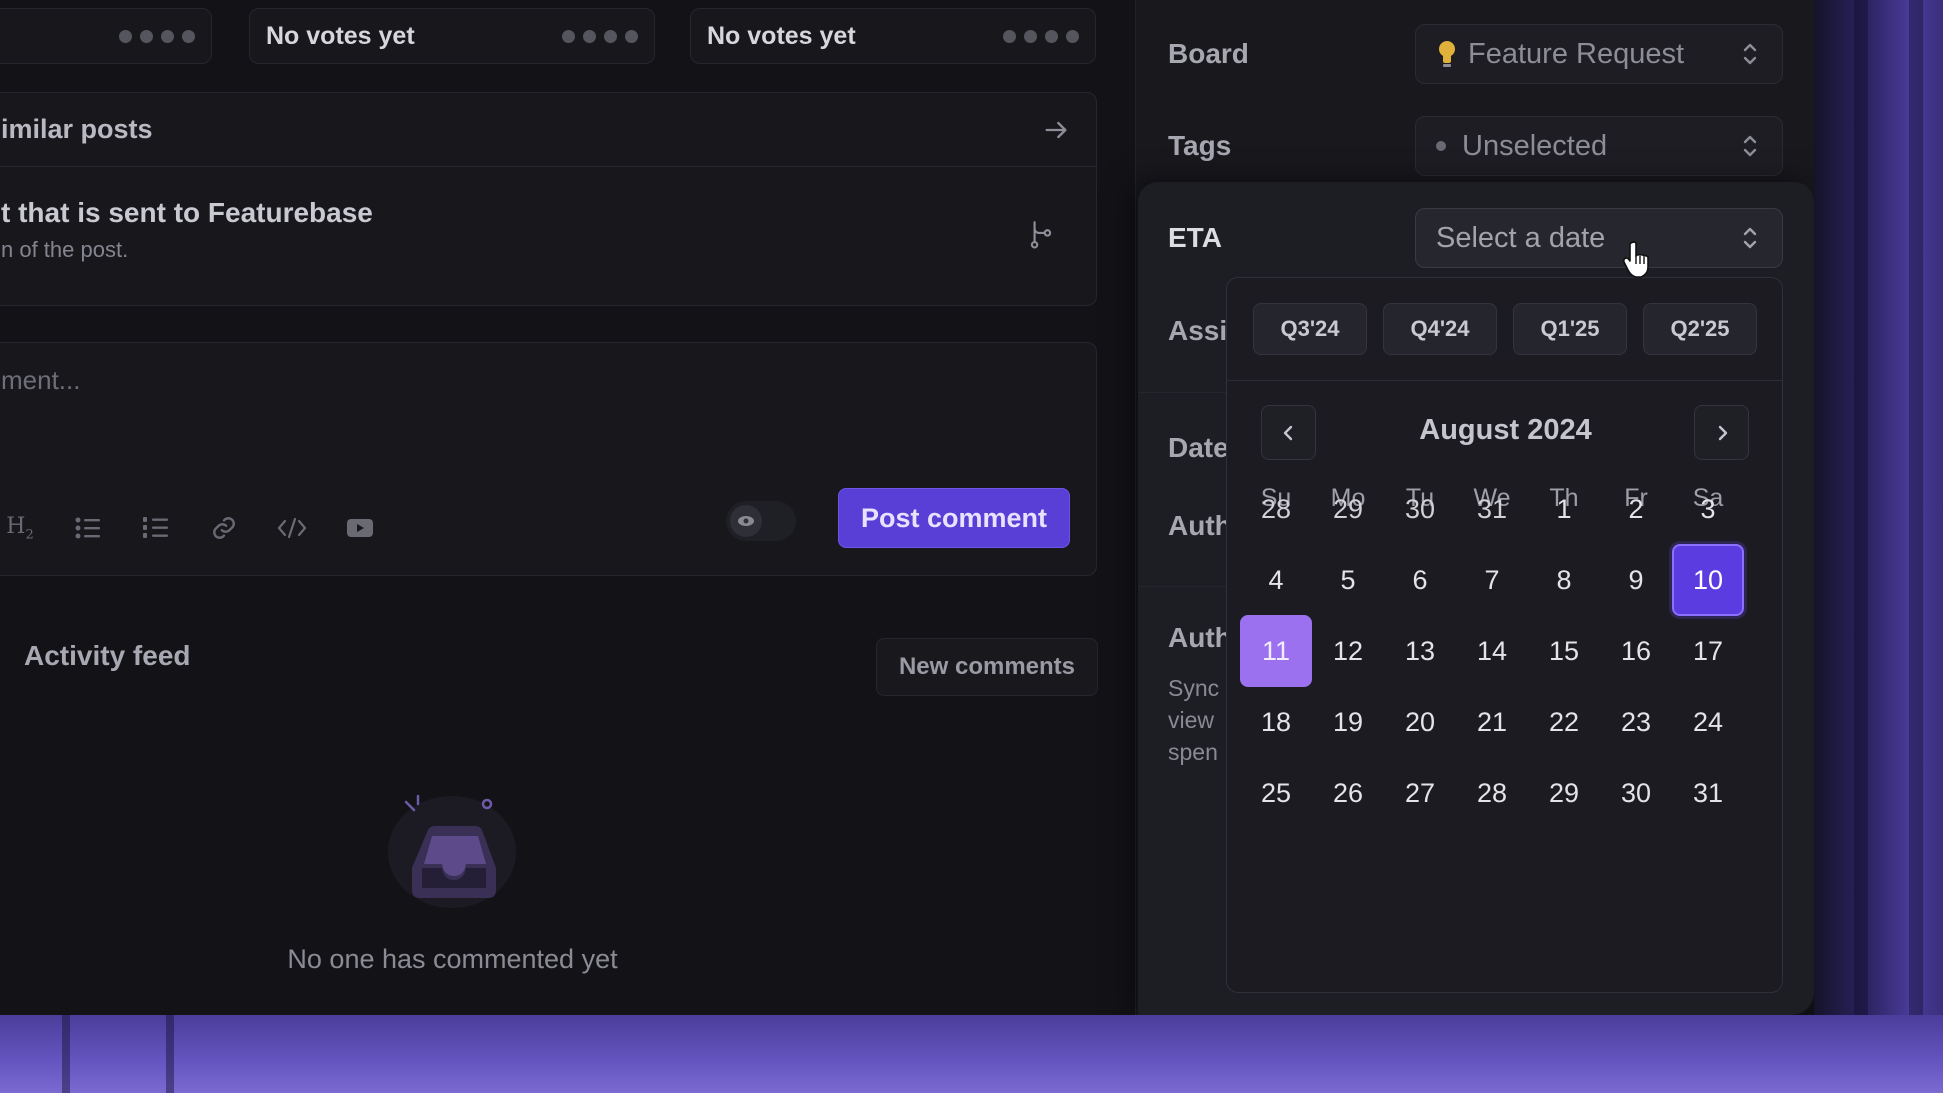 This screenshot has height=1093, width=1943. I want to click on calendar-day: 1, so click(1564, 509).